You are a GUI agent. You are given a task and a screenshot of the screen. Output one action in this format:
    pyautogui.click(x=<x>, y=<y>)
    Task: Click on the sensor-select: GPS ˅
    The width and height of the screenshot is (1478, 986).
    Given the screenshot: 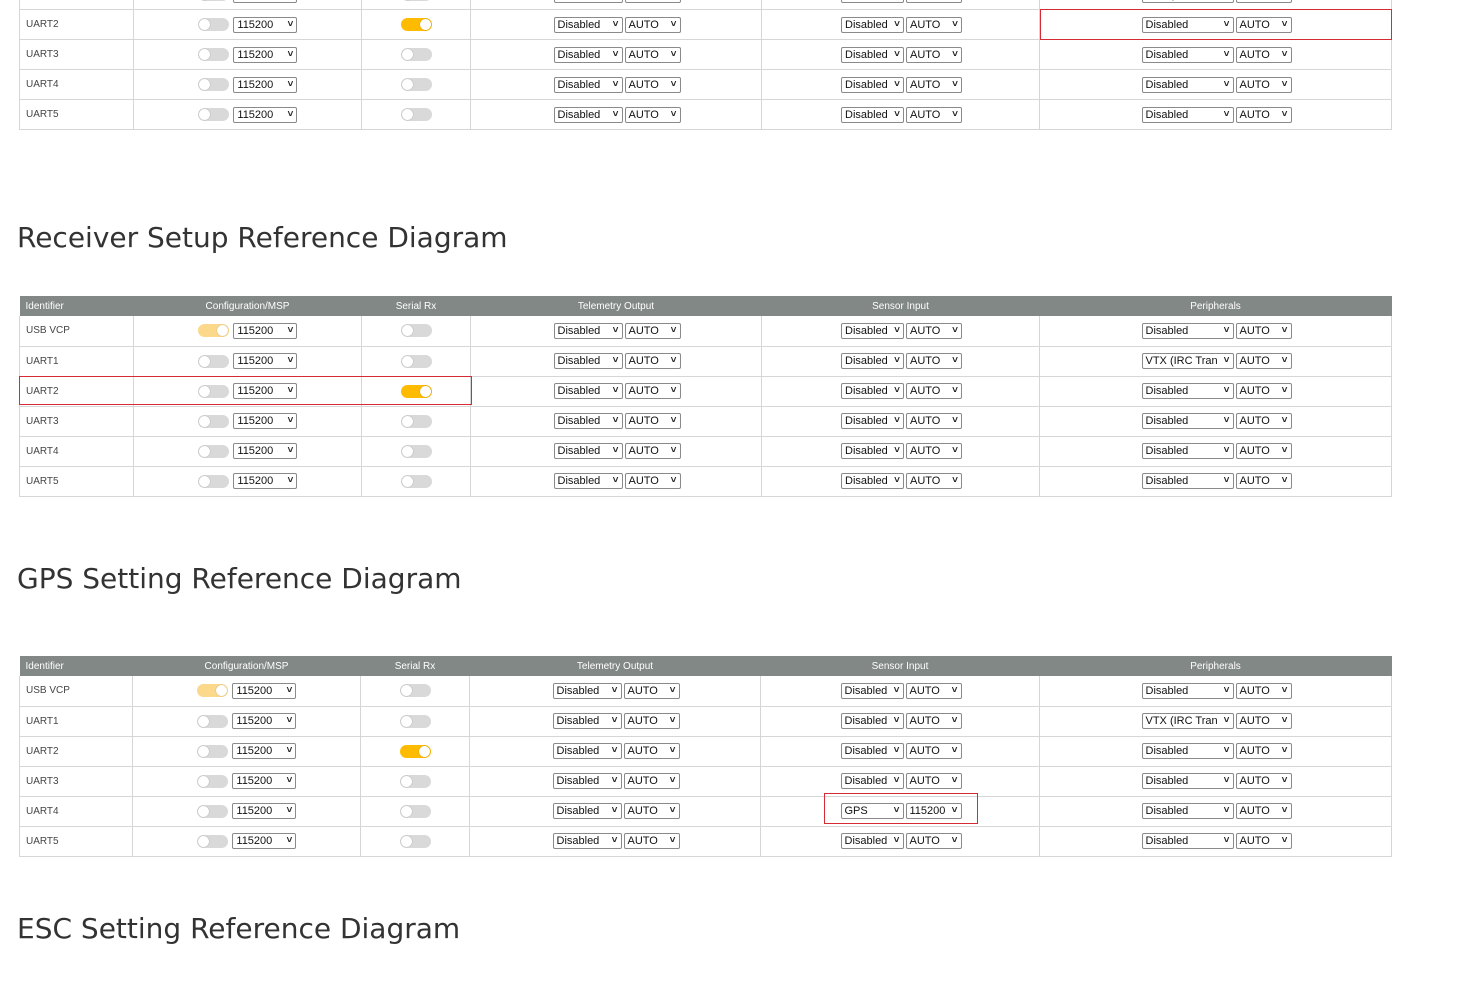 What is the action you would take?
    pyautogui.click(x=872, y=811)
    